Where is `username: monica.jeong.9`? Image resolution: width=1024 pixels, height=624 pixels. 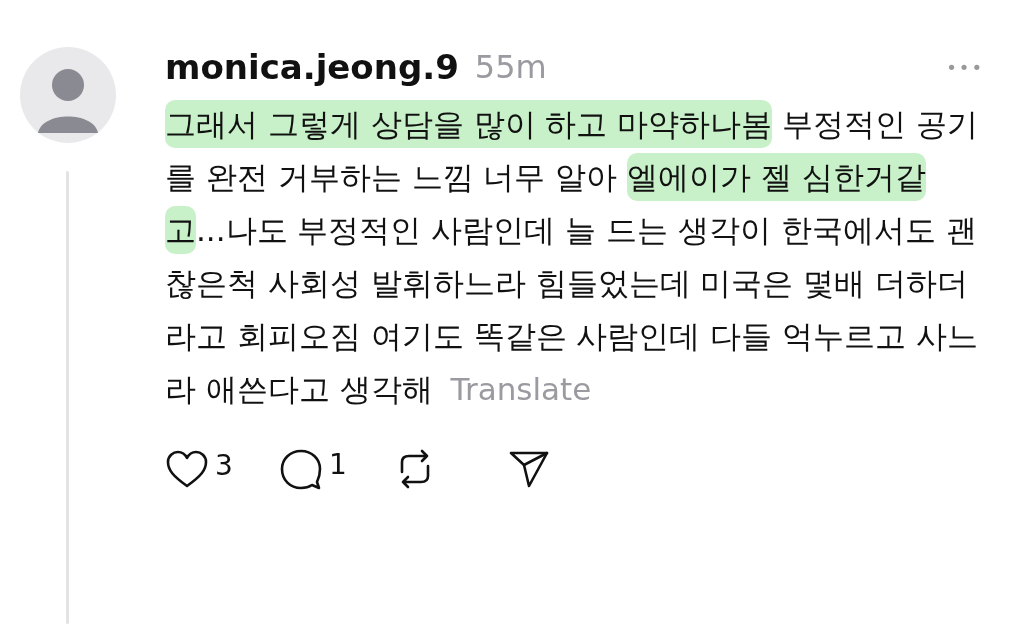
username: monica.jeong.9 is located at coordinates (312, 67).